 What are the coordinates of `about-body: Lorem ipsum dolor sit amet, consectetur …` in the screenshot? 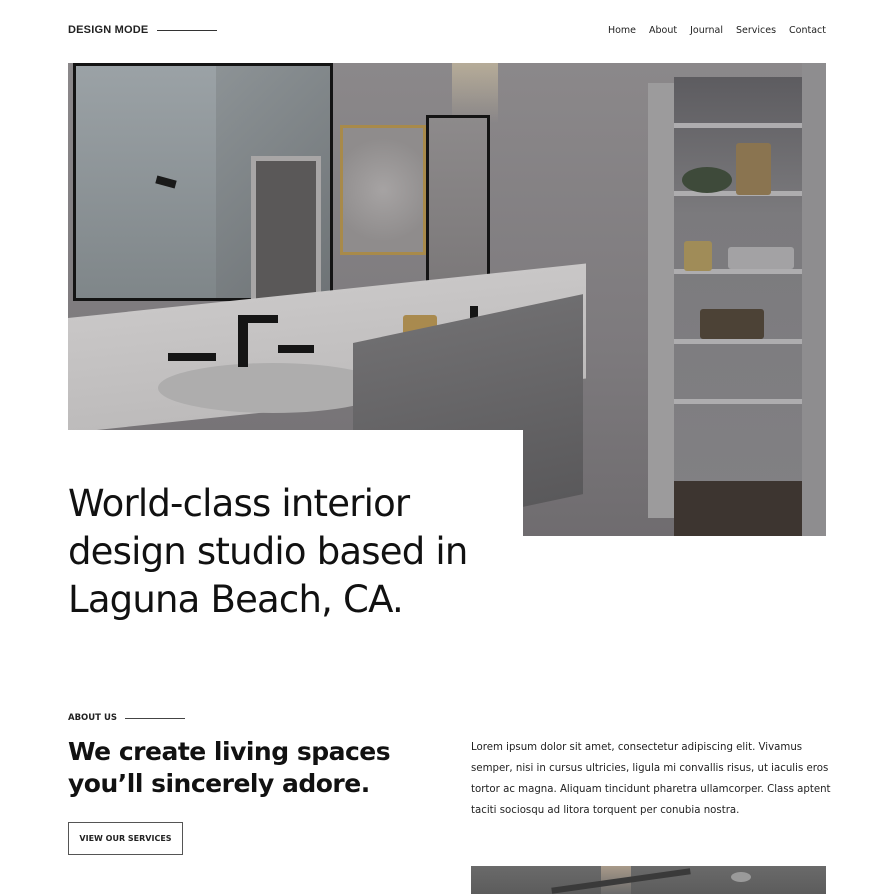 It's located at (651, 779).